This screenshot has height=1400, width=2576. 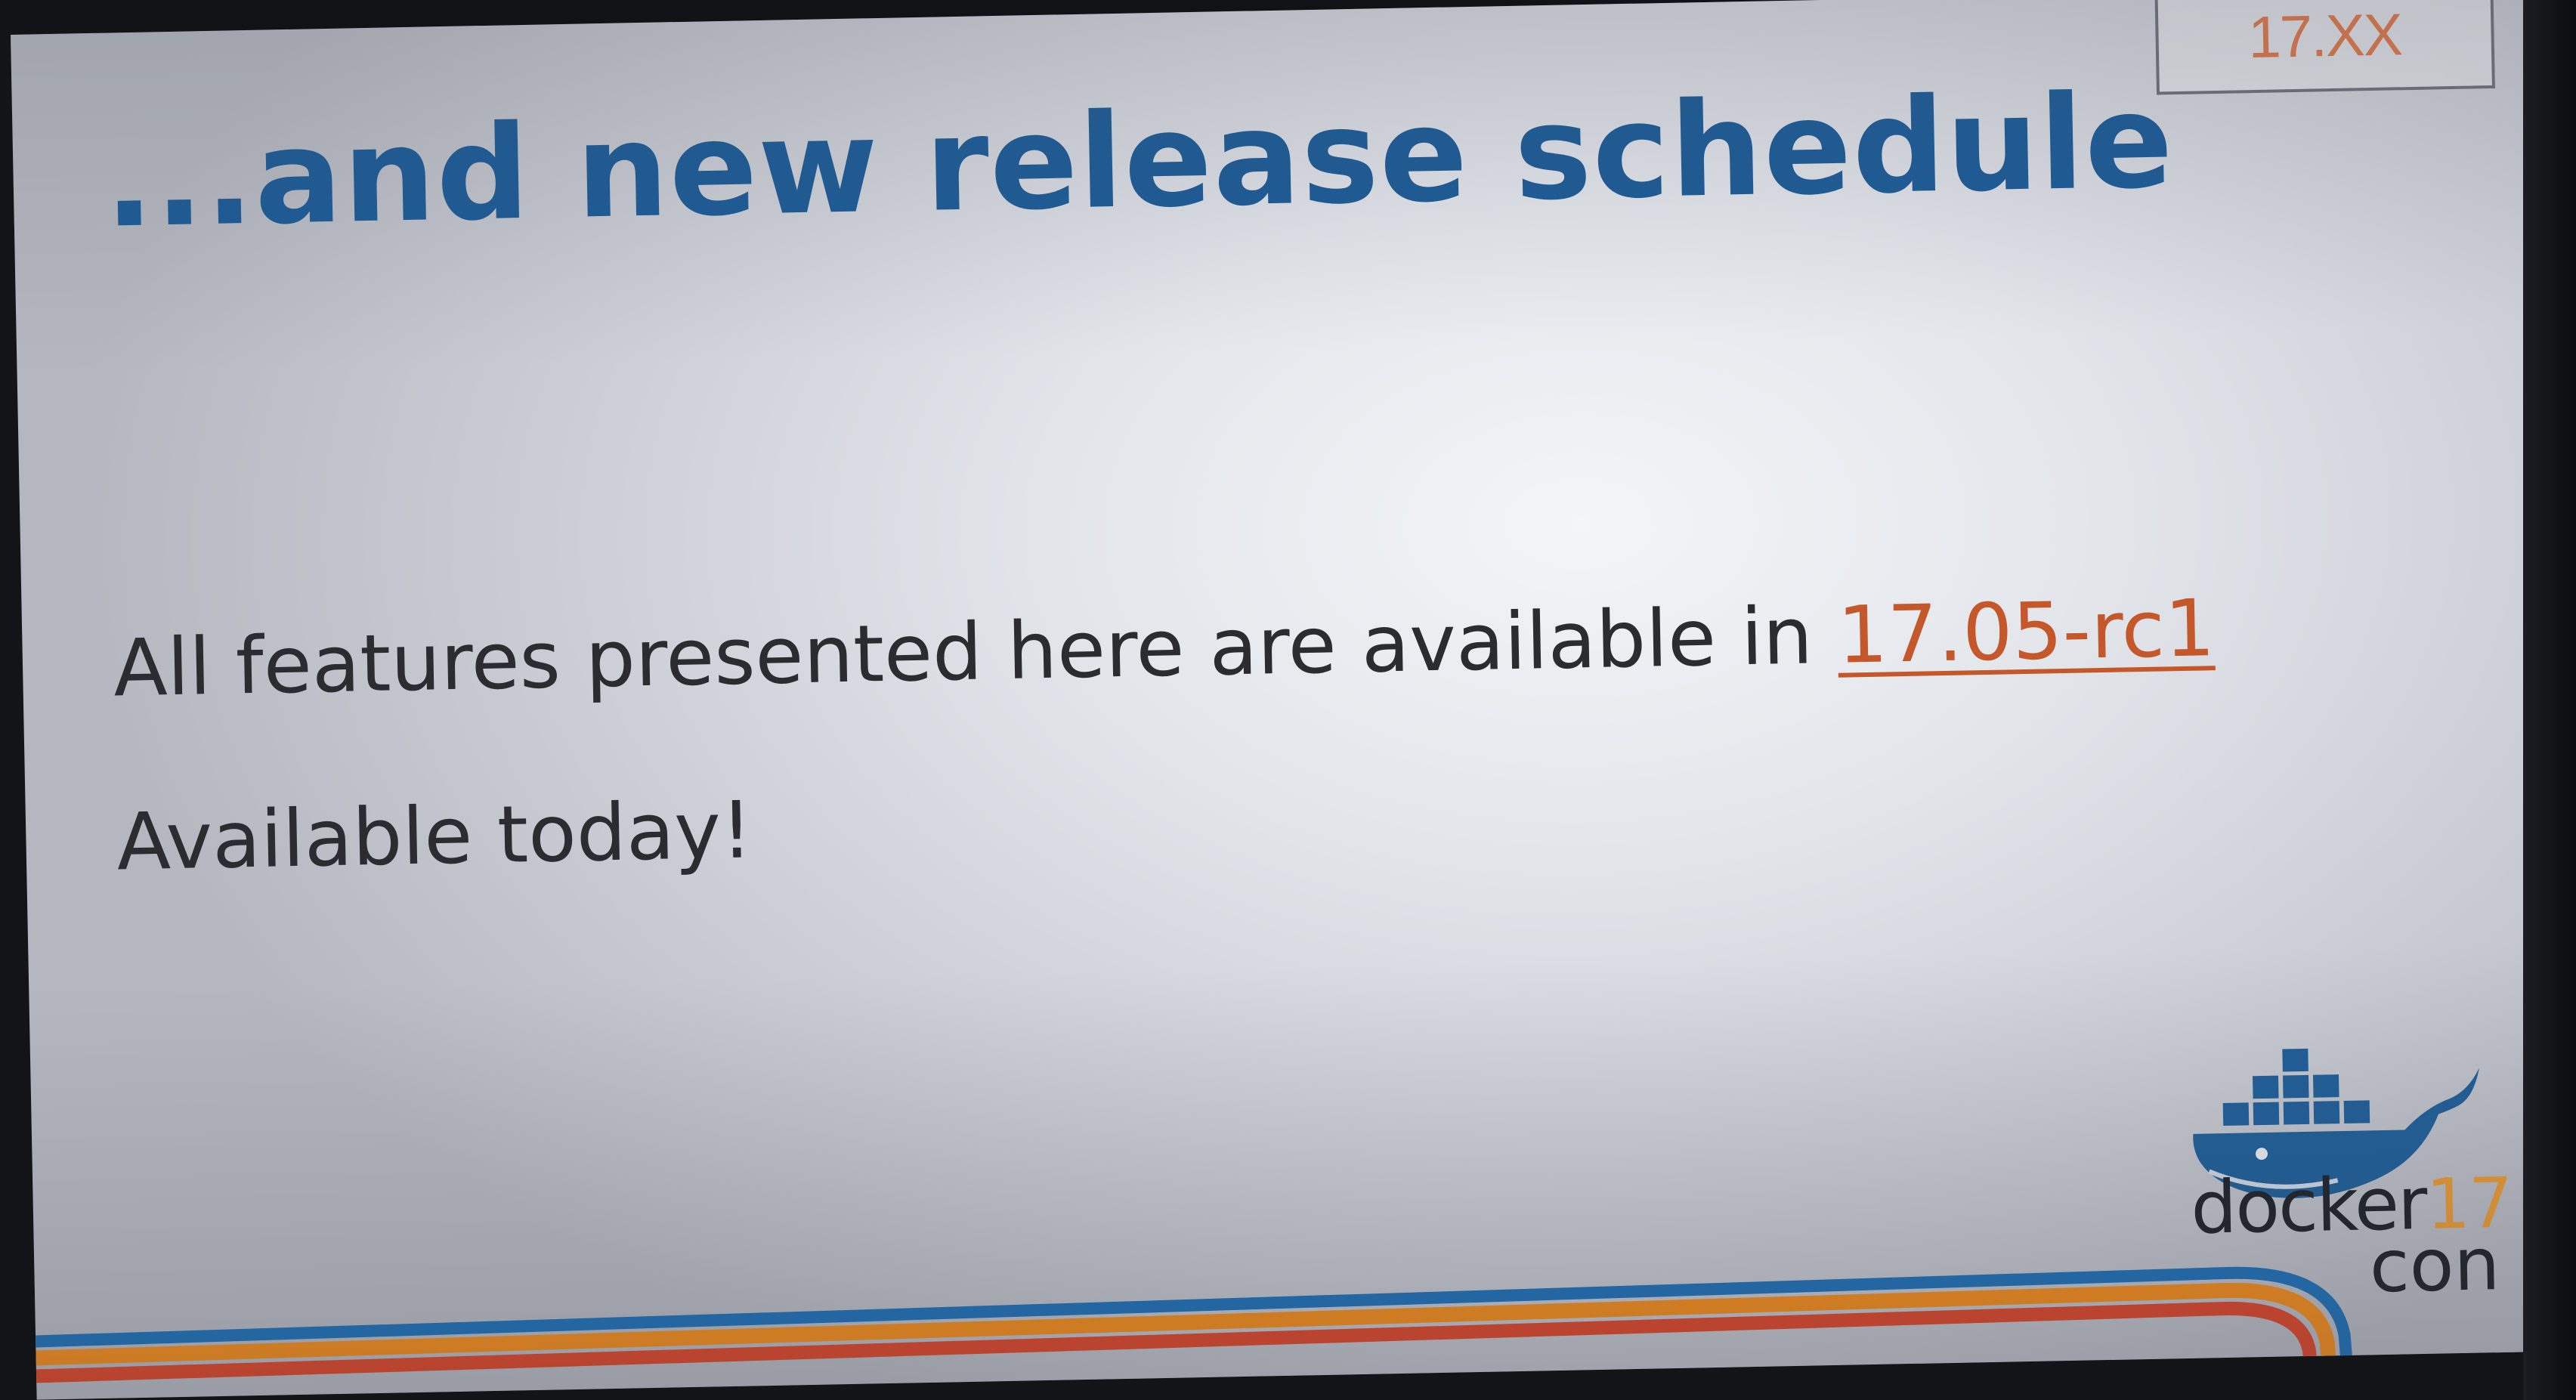 I want to click on logo-sub: con, so click(x=2434, y=1265).